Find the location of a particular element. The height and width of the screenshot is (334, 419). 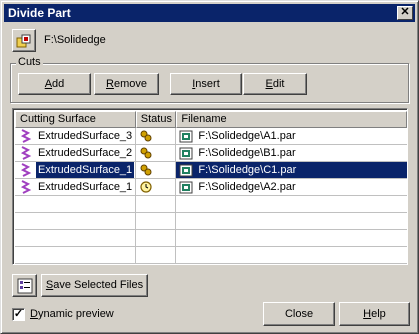

list-options-button is located at coordinates (24, 285).